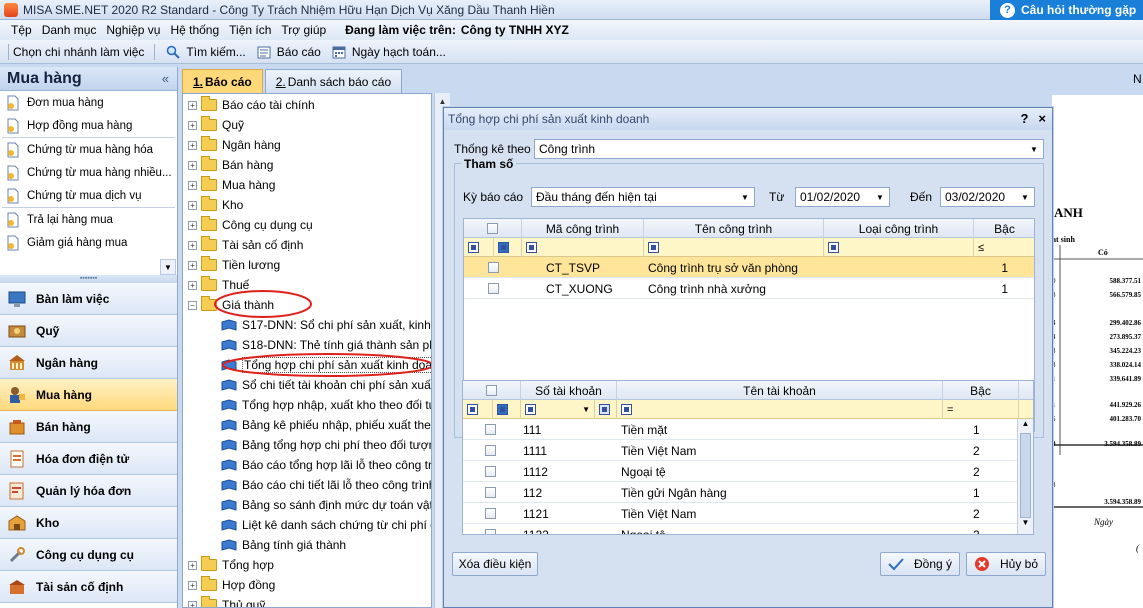  What do you see at coordinates (749, 288) in the screenshot?
I see `table-row: CT_XUONG Công trình nhà xưởng 1` at bounding box center [749, 288].